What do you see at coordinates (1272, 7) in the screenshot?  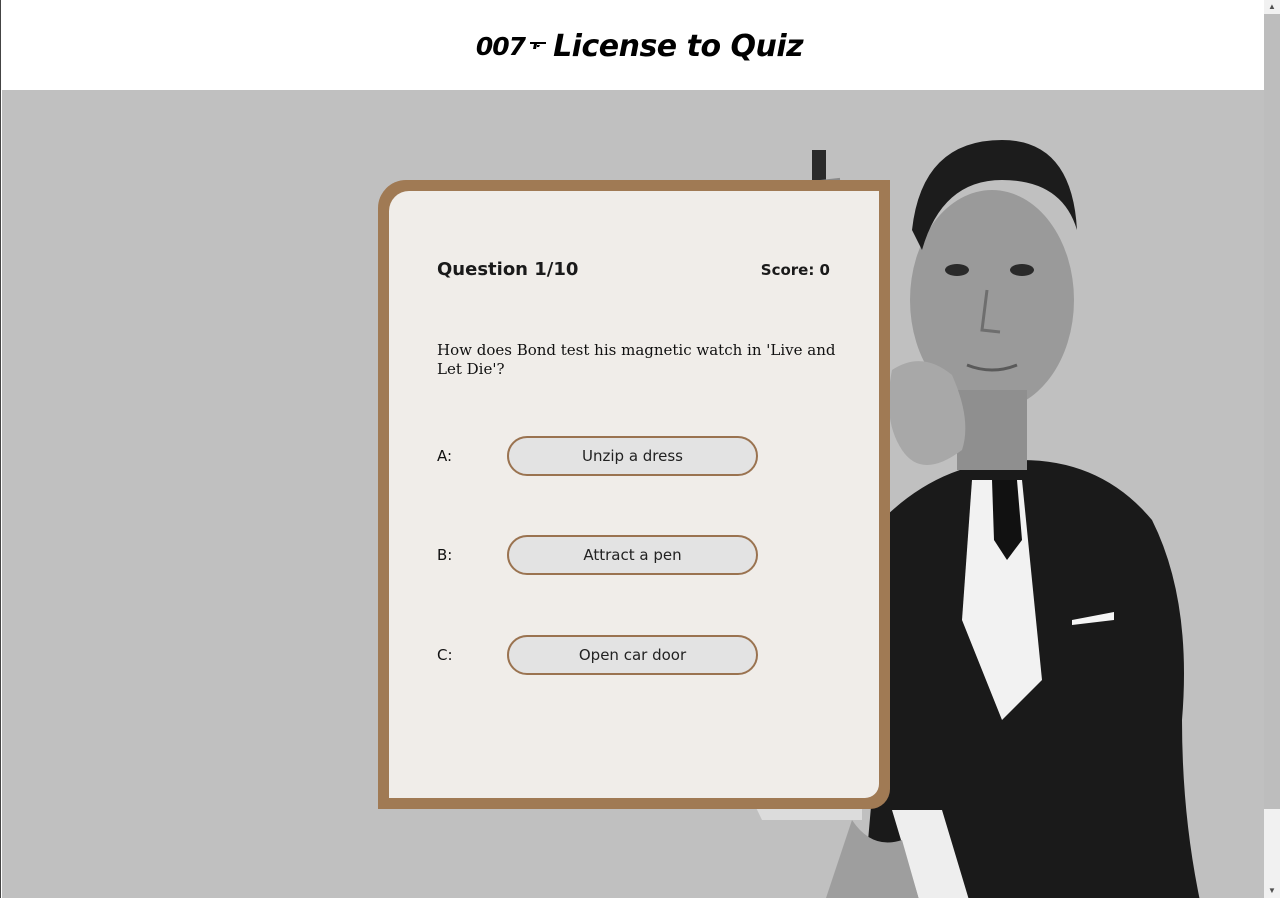 I see `scroll-up-arrow-icon: ▲` at bounding box center [1272, 7].